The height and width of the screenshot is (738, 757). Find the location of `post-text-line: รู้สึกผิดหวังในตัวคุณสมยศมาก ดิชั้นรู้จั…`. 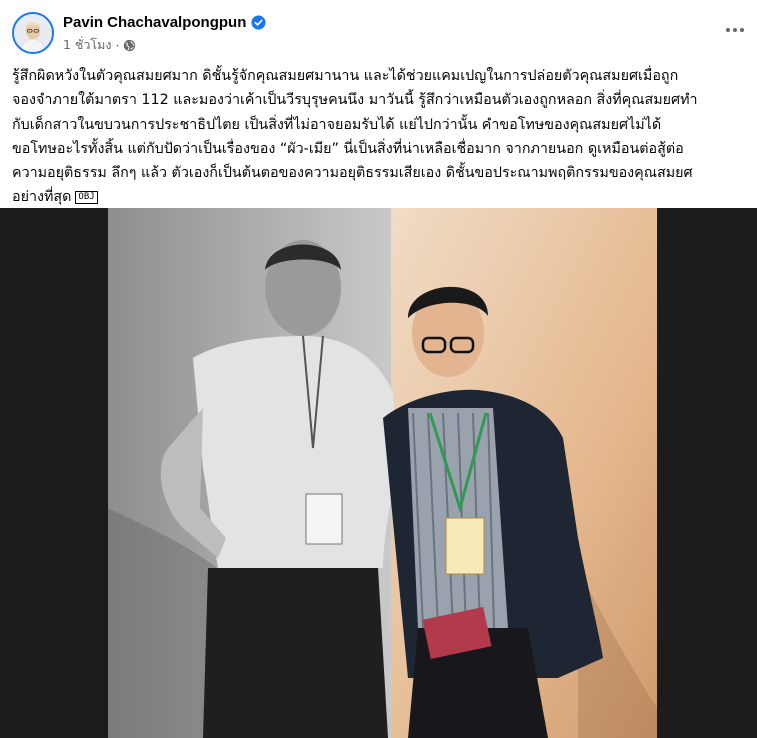

post-text-line: รู้สึกผิดหวังในตัวคุณสมยศมาก ดิชั้นรู้จั… is located at coordinates (345, 76).